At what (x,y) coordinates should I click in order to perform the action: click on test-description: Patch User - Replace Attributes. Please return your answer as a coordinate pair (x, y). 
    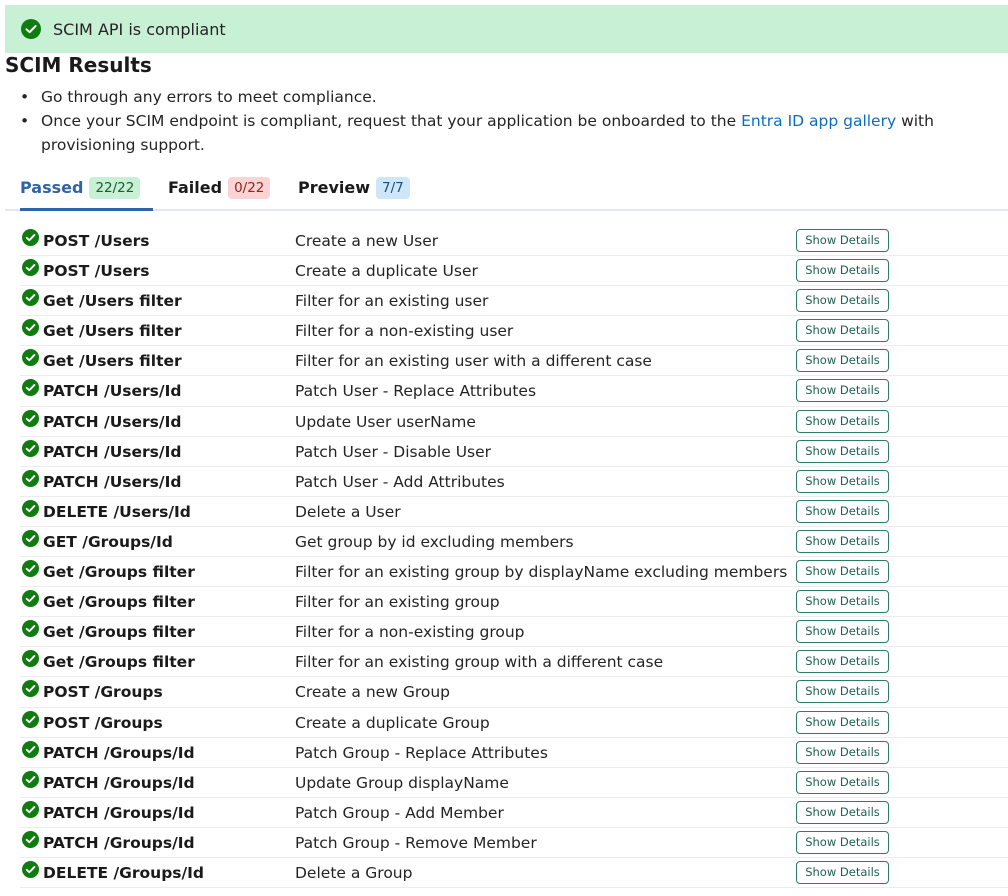
    Looking at the image, I should click on (416, 391).